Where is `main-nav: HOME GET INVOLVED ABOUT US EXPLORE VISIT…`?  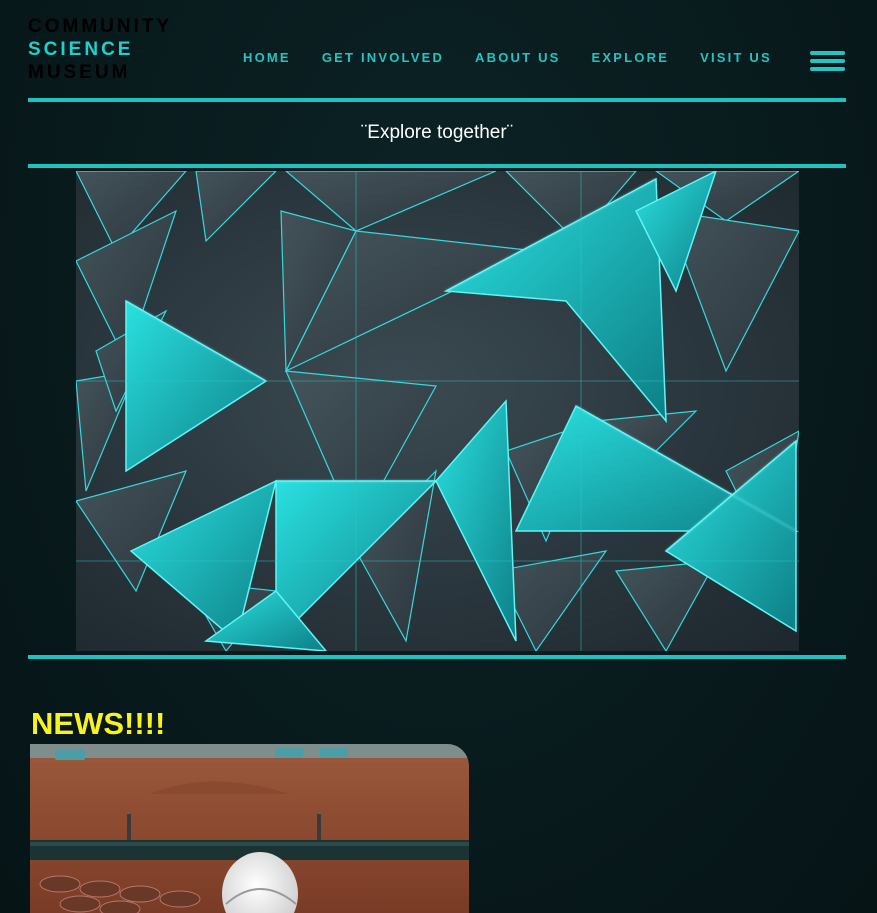
main-nav: HOME GET INVOLVED ABOUT US EXPLORE VISIT… is located at coordinates (507, 57).